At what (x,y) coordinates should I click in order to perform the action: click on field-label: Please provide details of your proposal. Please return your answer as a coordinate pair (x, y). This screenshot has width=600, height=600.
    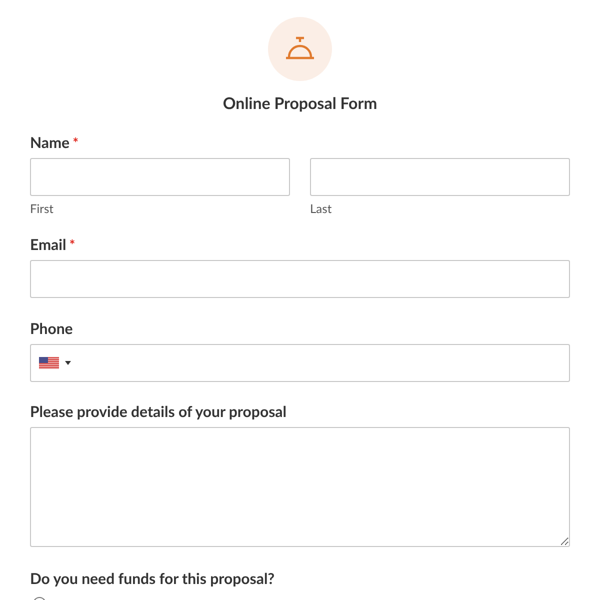
    Looking at the image, I should click on (158, 412).